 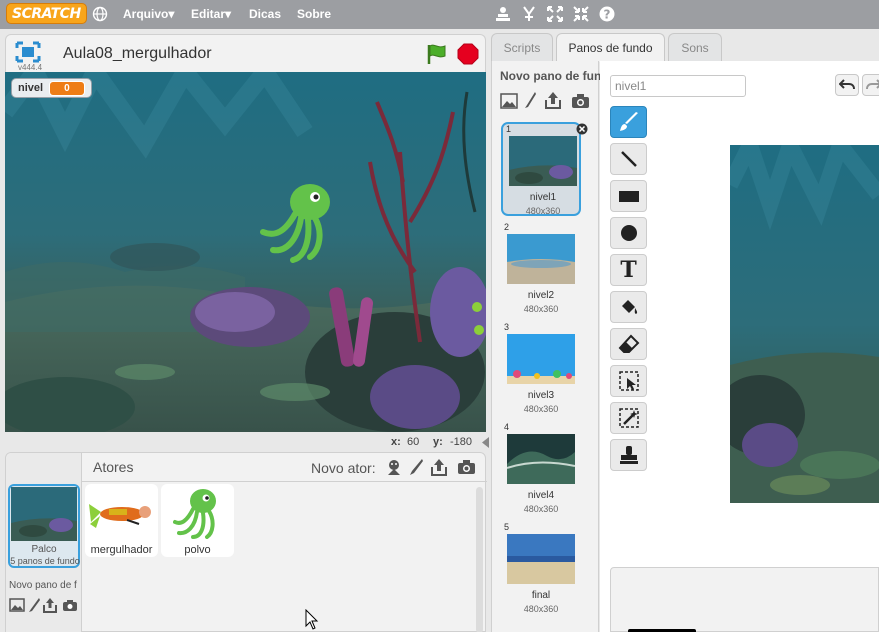 What do you see at coordinates (394, 468) in the screenshot?
I see `choose-sprite-icon` at bounding box center [394, 468].